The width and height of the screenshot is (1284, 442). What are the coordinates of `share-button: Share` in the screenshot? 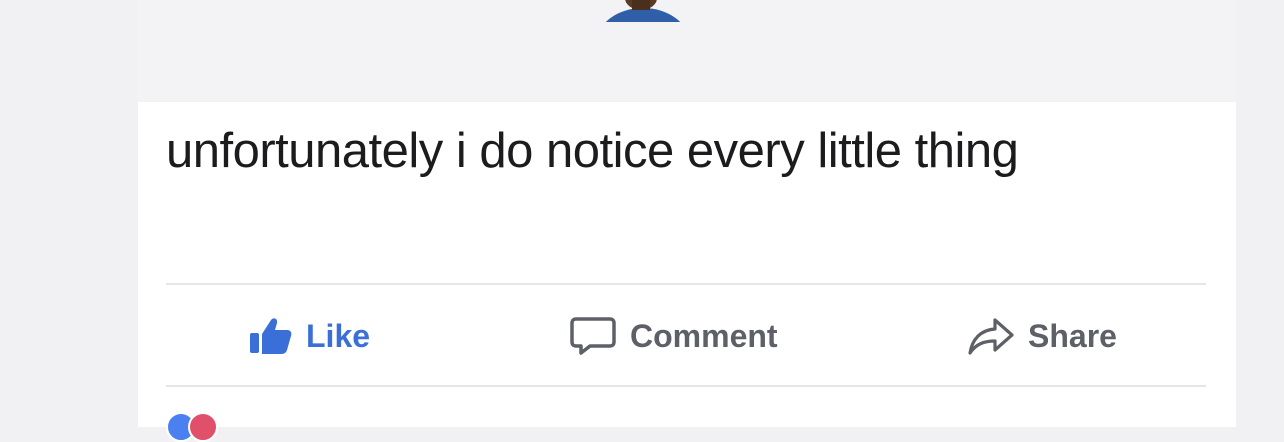 It's located at (1042, 336).